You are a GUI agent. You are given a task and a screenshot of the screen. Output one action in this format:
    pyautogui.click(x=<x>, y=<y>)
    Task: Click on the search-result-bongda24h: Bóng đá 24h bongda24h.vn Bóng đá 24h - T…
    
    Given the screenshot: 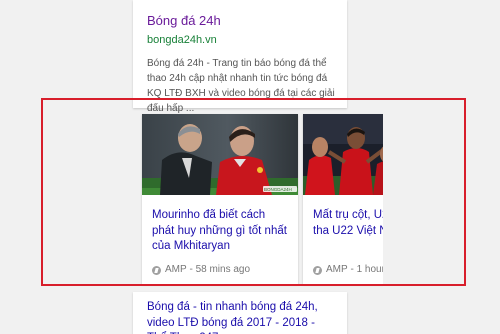 What is the action you would take?
    pyautogui.click(x=240, y=57)
    